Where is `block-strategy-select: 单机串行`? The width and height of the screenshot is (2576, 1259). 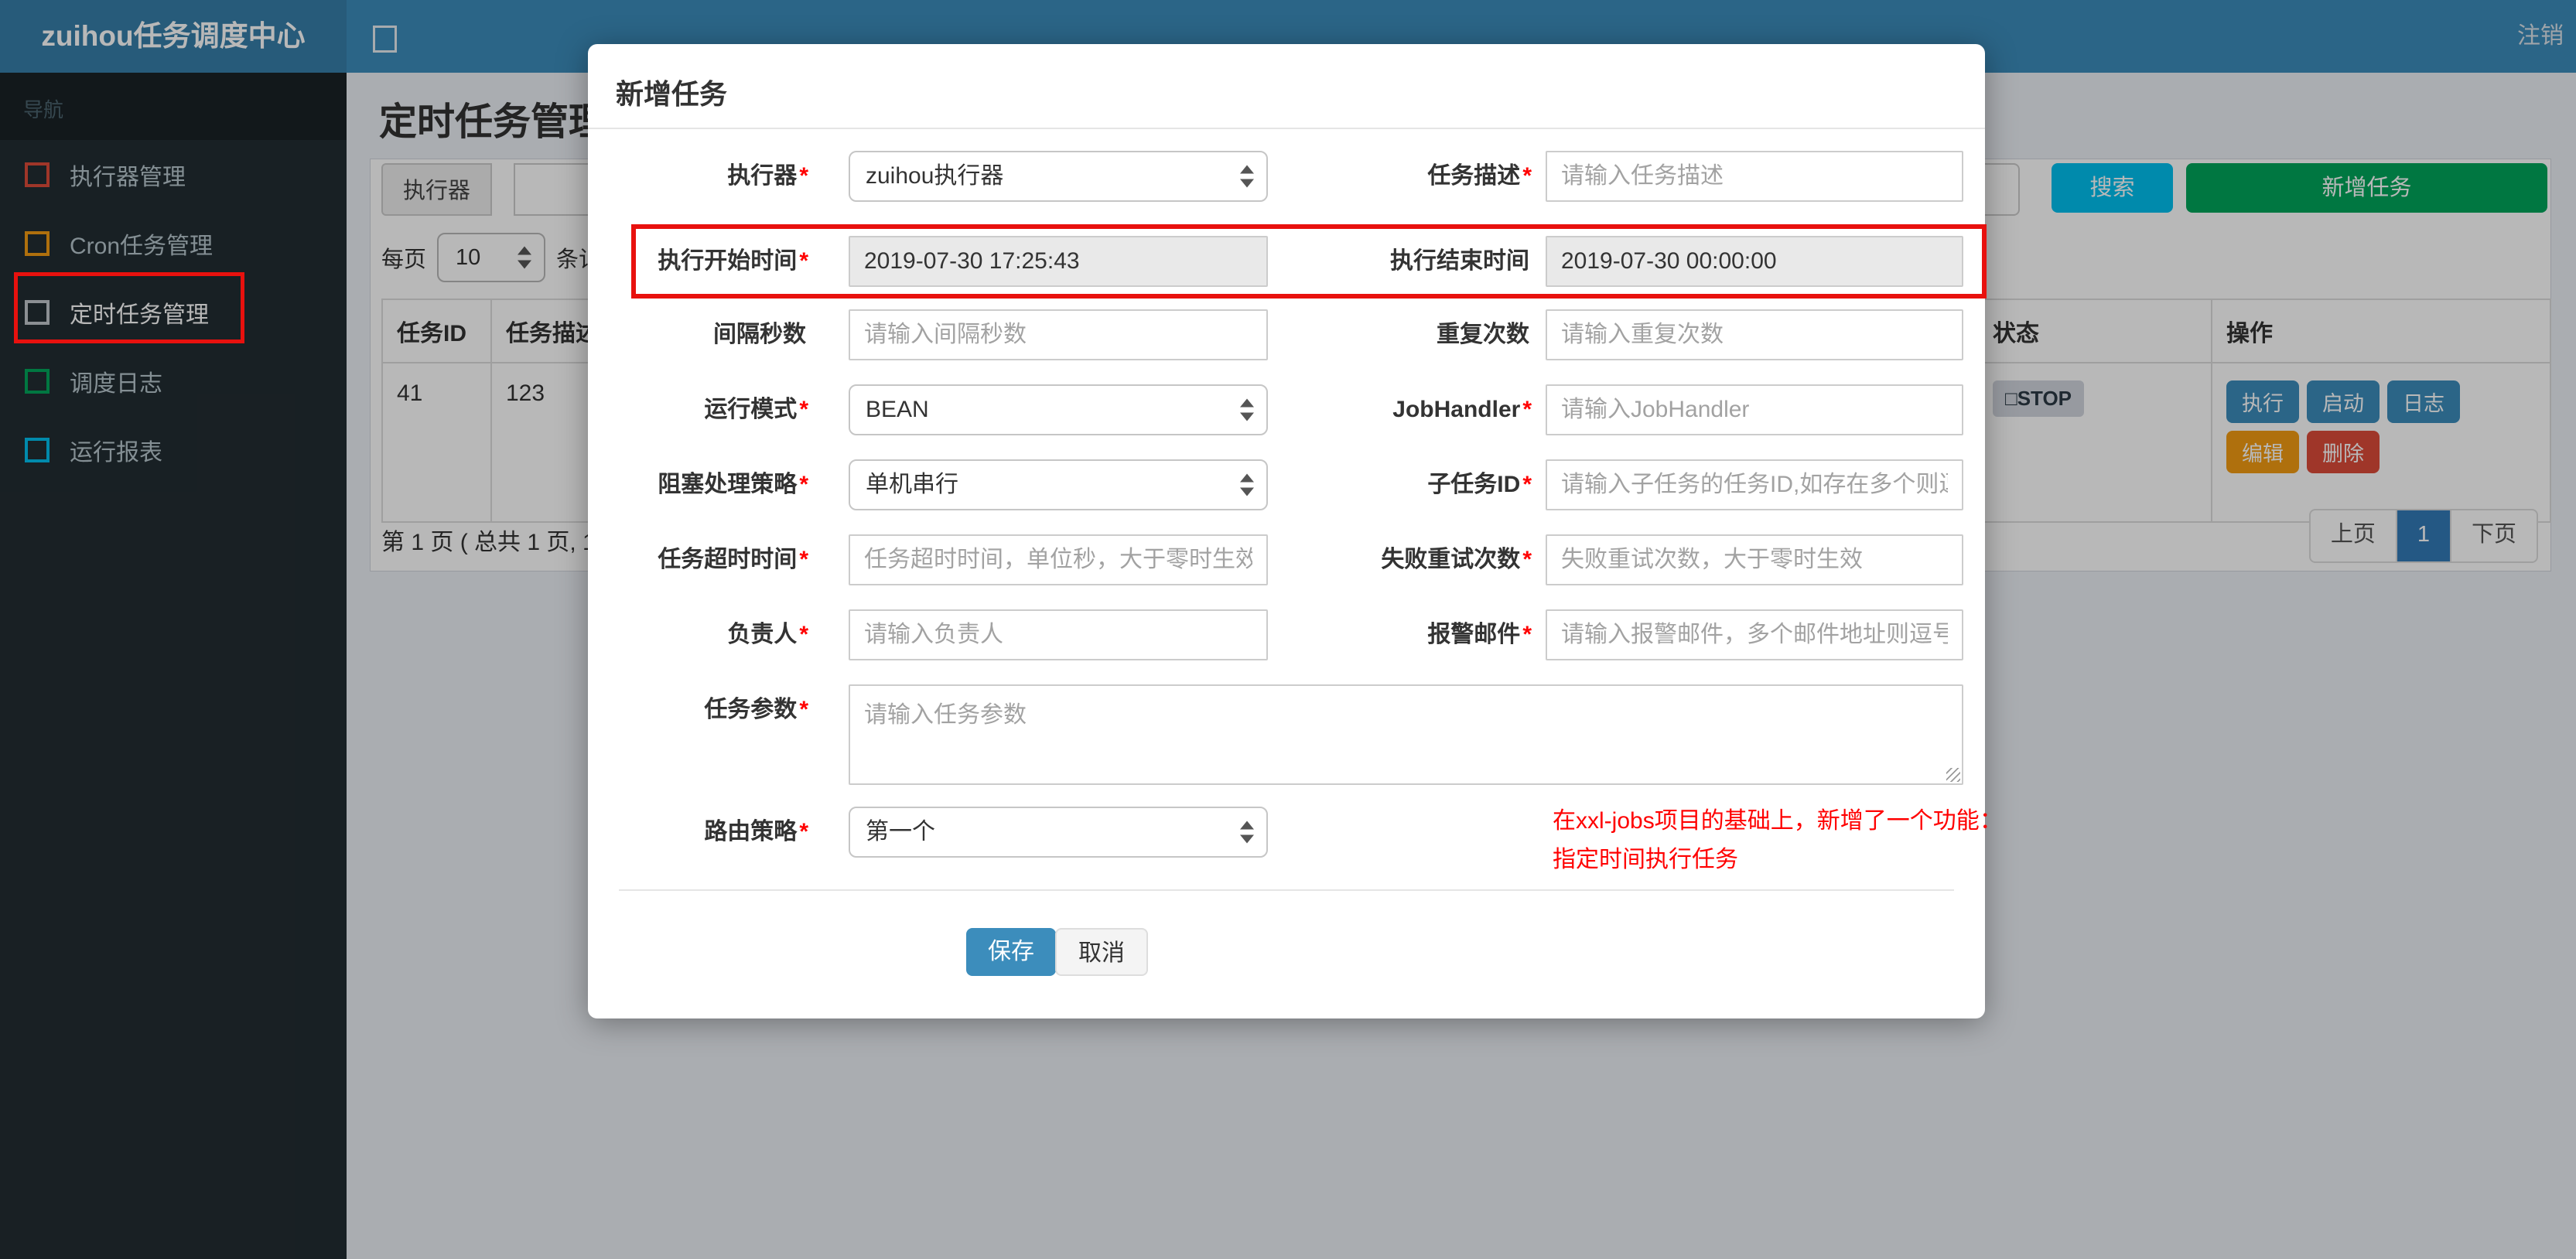
block-strategy-select: 单机串行 is located at coordinates (1058, 485).